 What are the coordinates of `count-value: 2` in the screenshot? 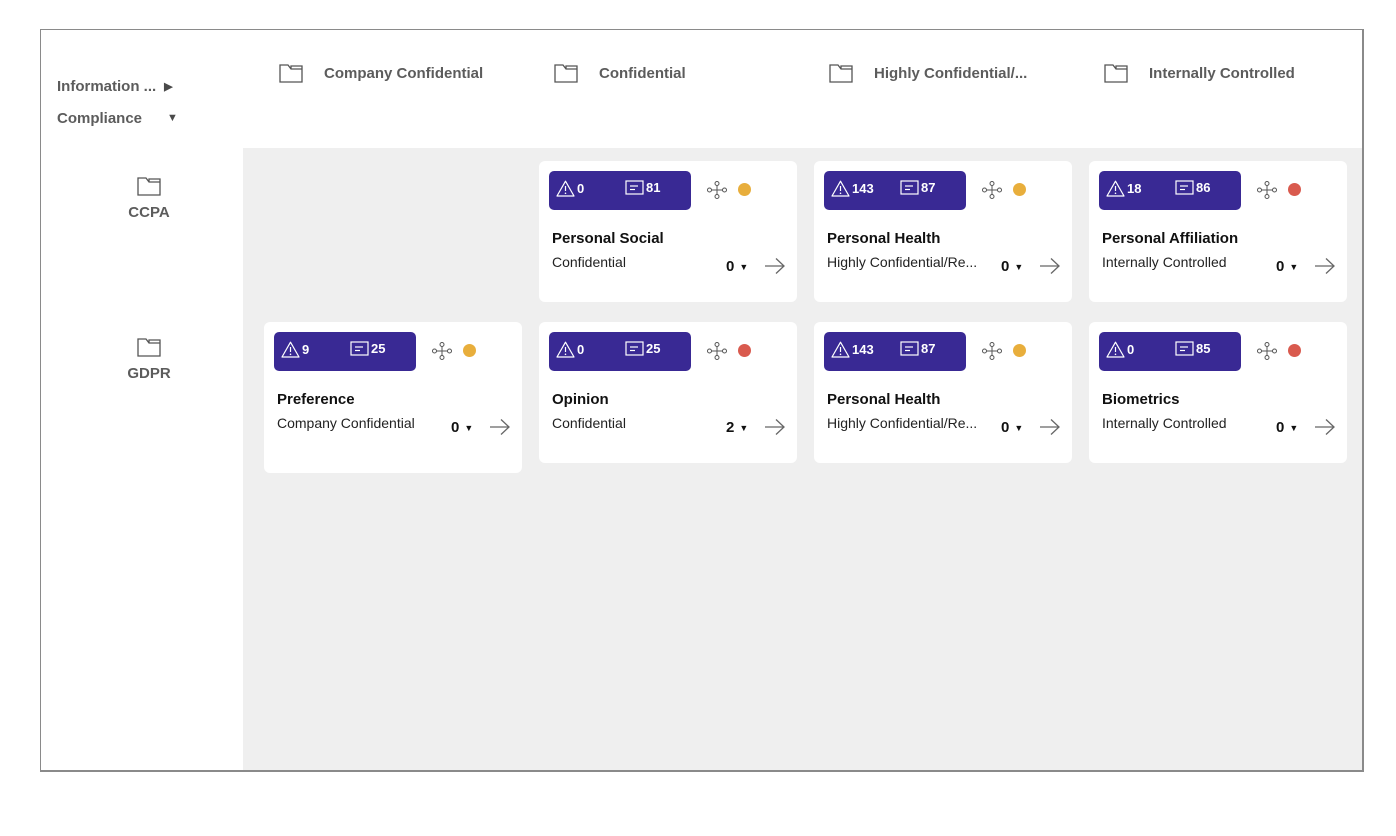 It's located at (730, 427).